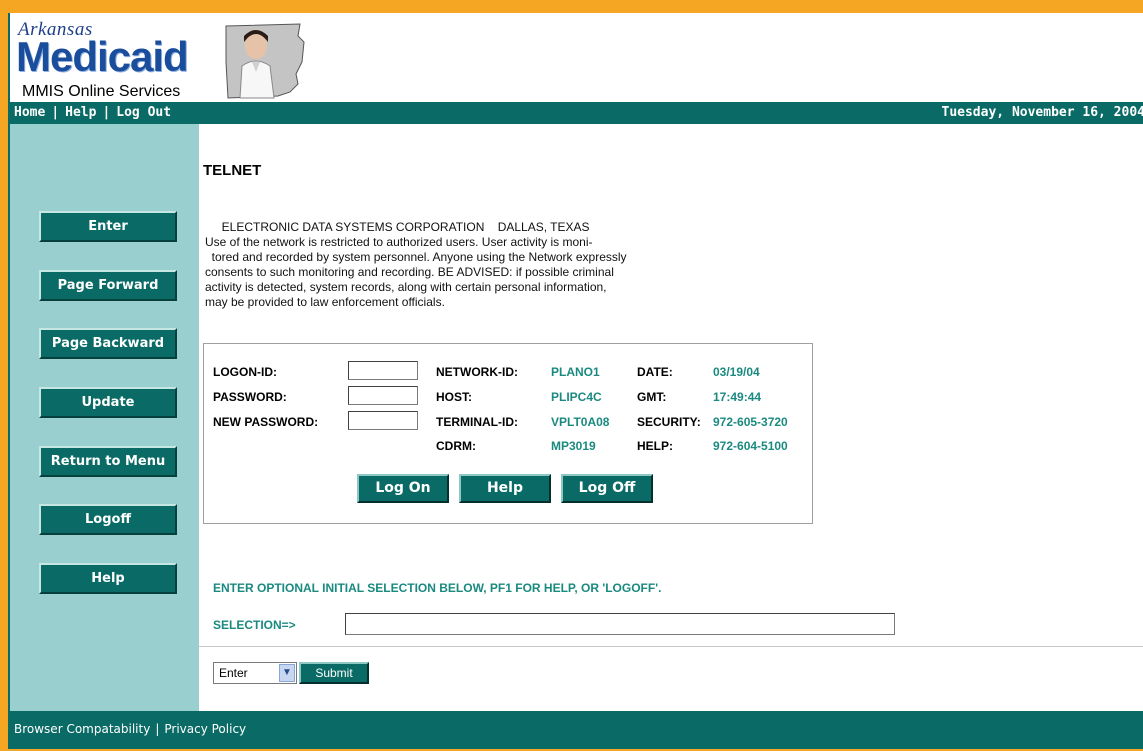 This screenshot has height=751, width=1143. I want to click on cdrm-value: MP3019, so click(573, 446).